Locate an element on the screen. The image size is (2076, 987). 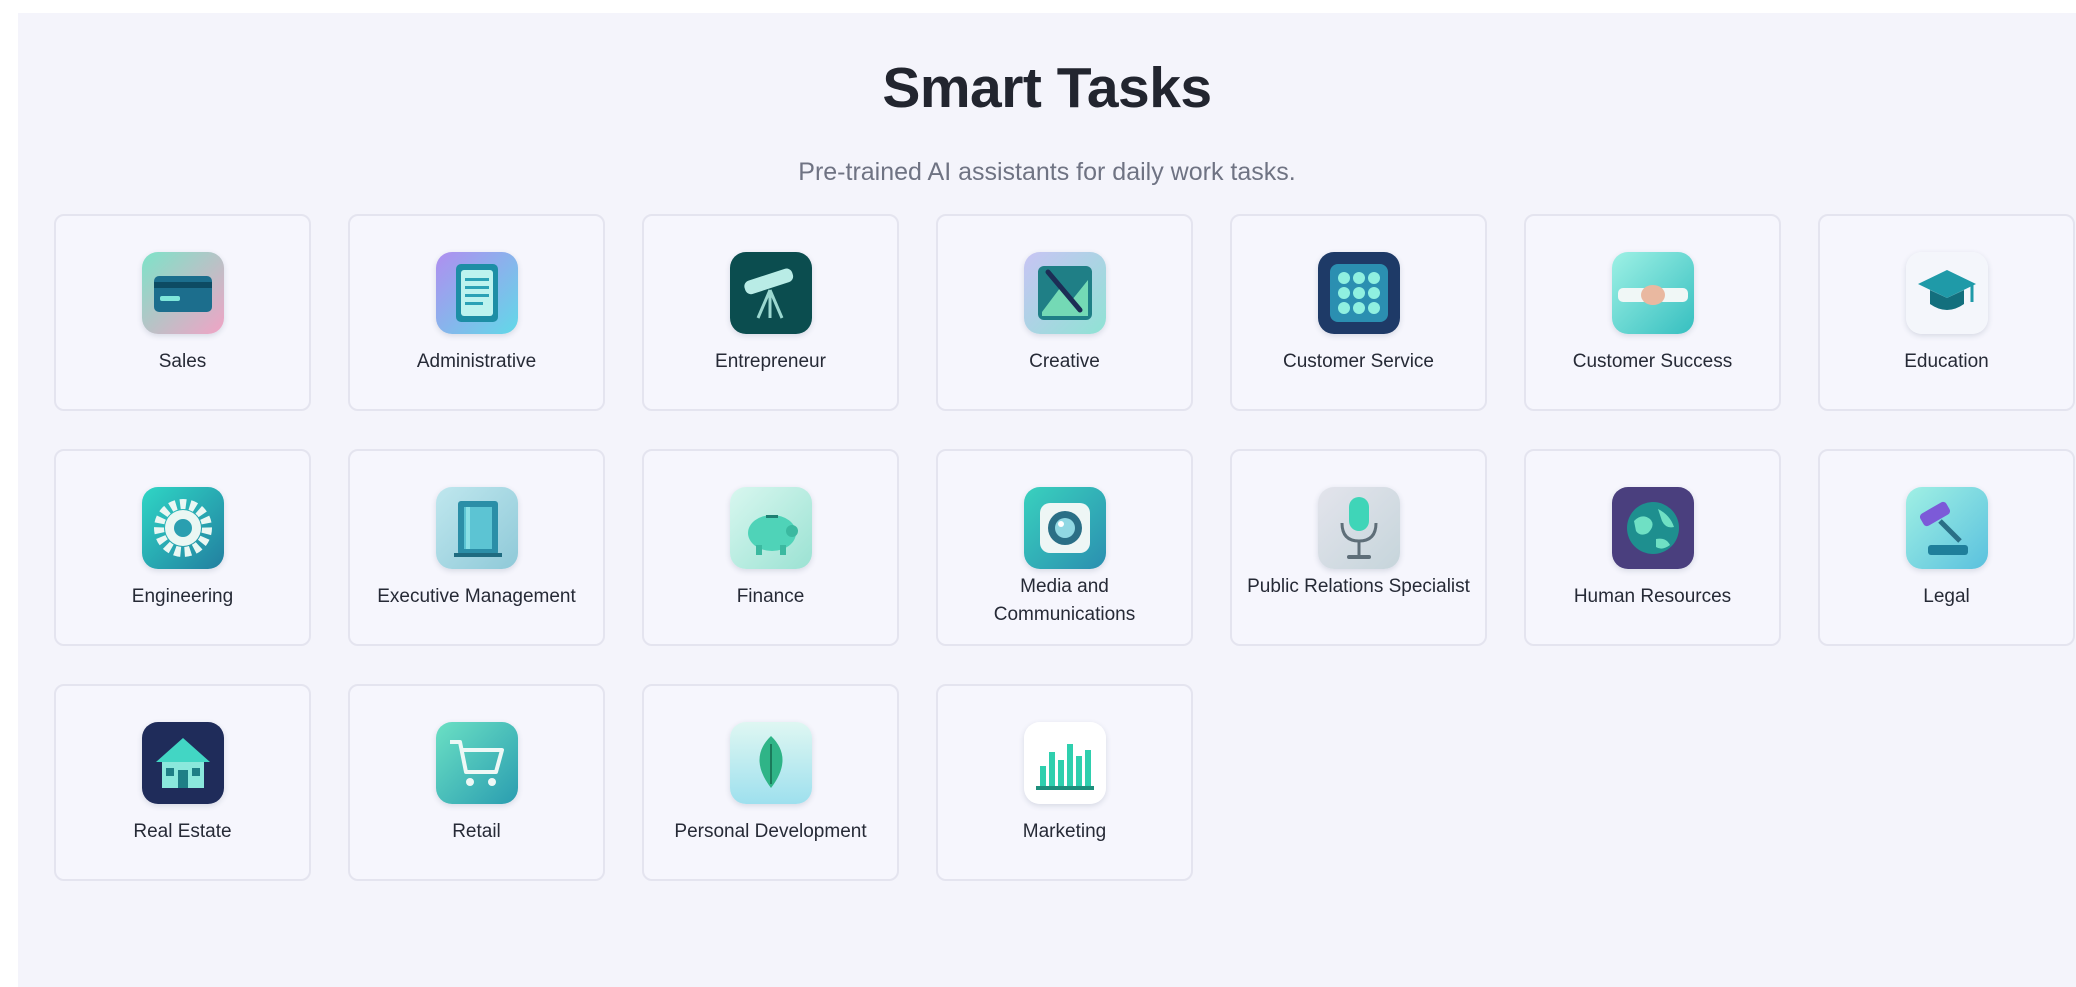
globe-icon is located at coordinates (1652, 528).